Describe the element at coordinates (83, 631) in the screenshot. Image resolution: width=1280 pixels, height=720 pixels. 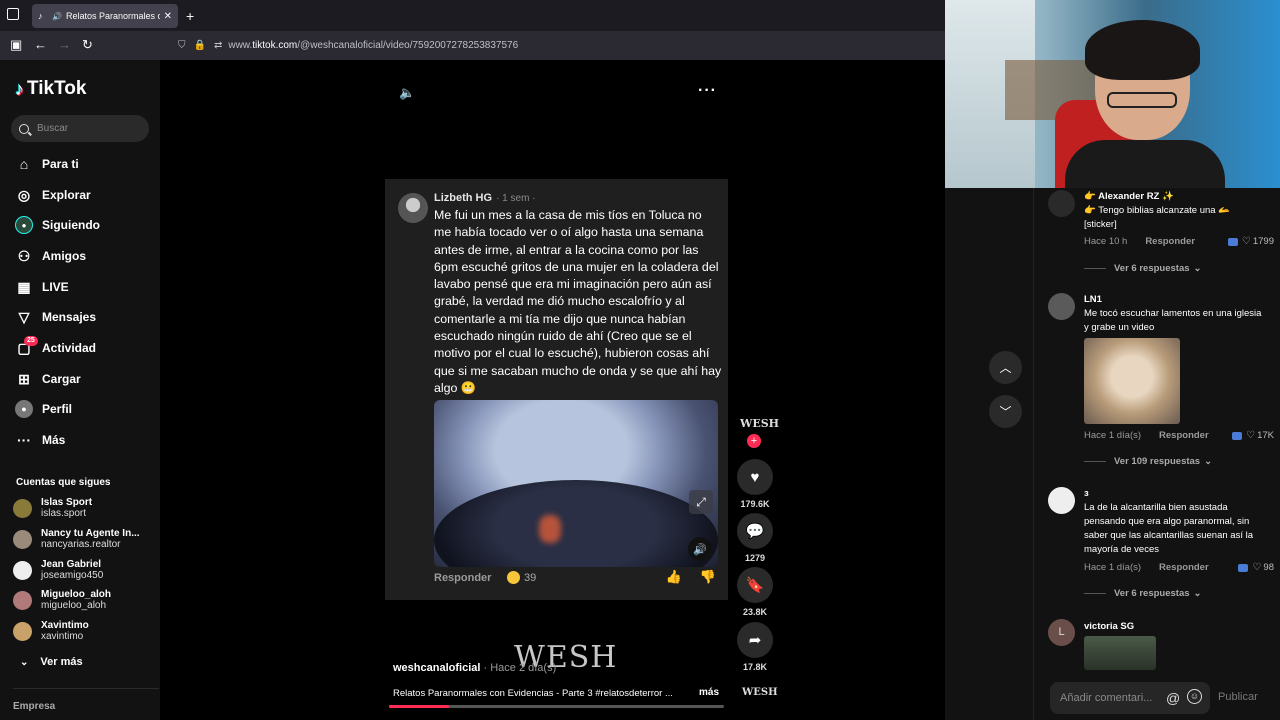
I see `following-account: Xavintimo xavintimo` at that location.